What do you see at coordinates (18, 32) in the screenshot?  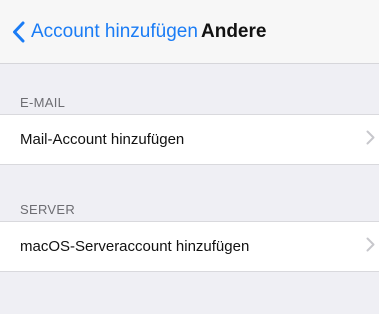 I see `chevron-left-icon` at bounding box center [18, 32].